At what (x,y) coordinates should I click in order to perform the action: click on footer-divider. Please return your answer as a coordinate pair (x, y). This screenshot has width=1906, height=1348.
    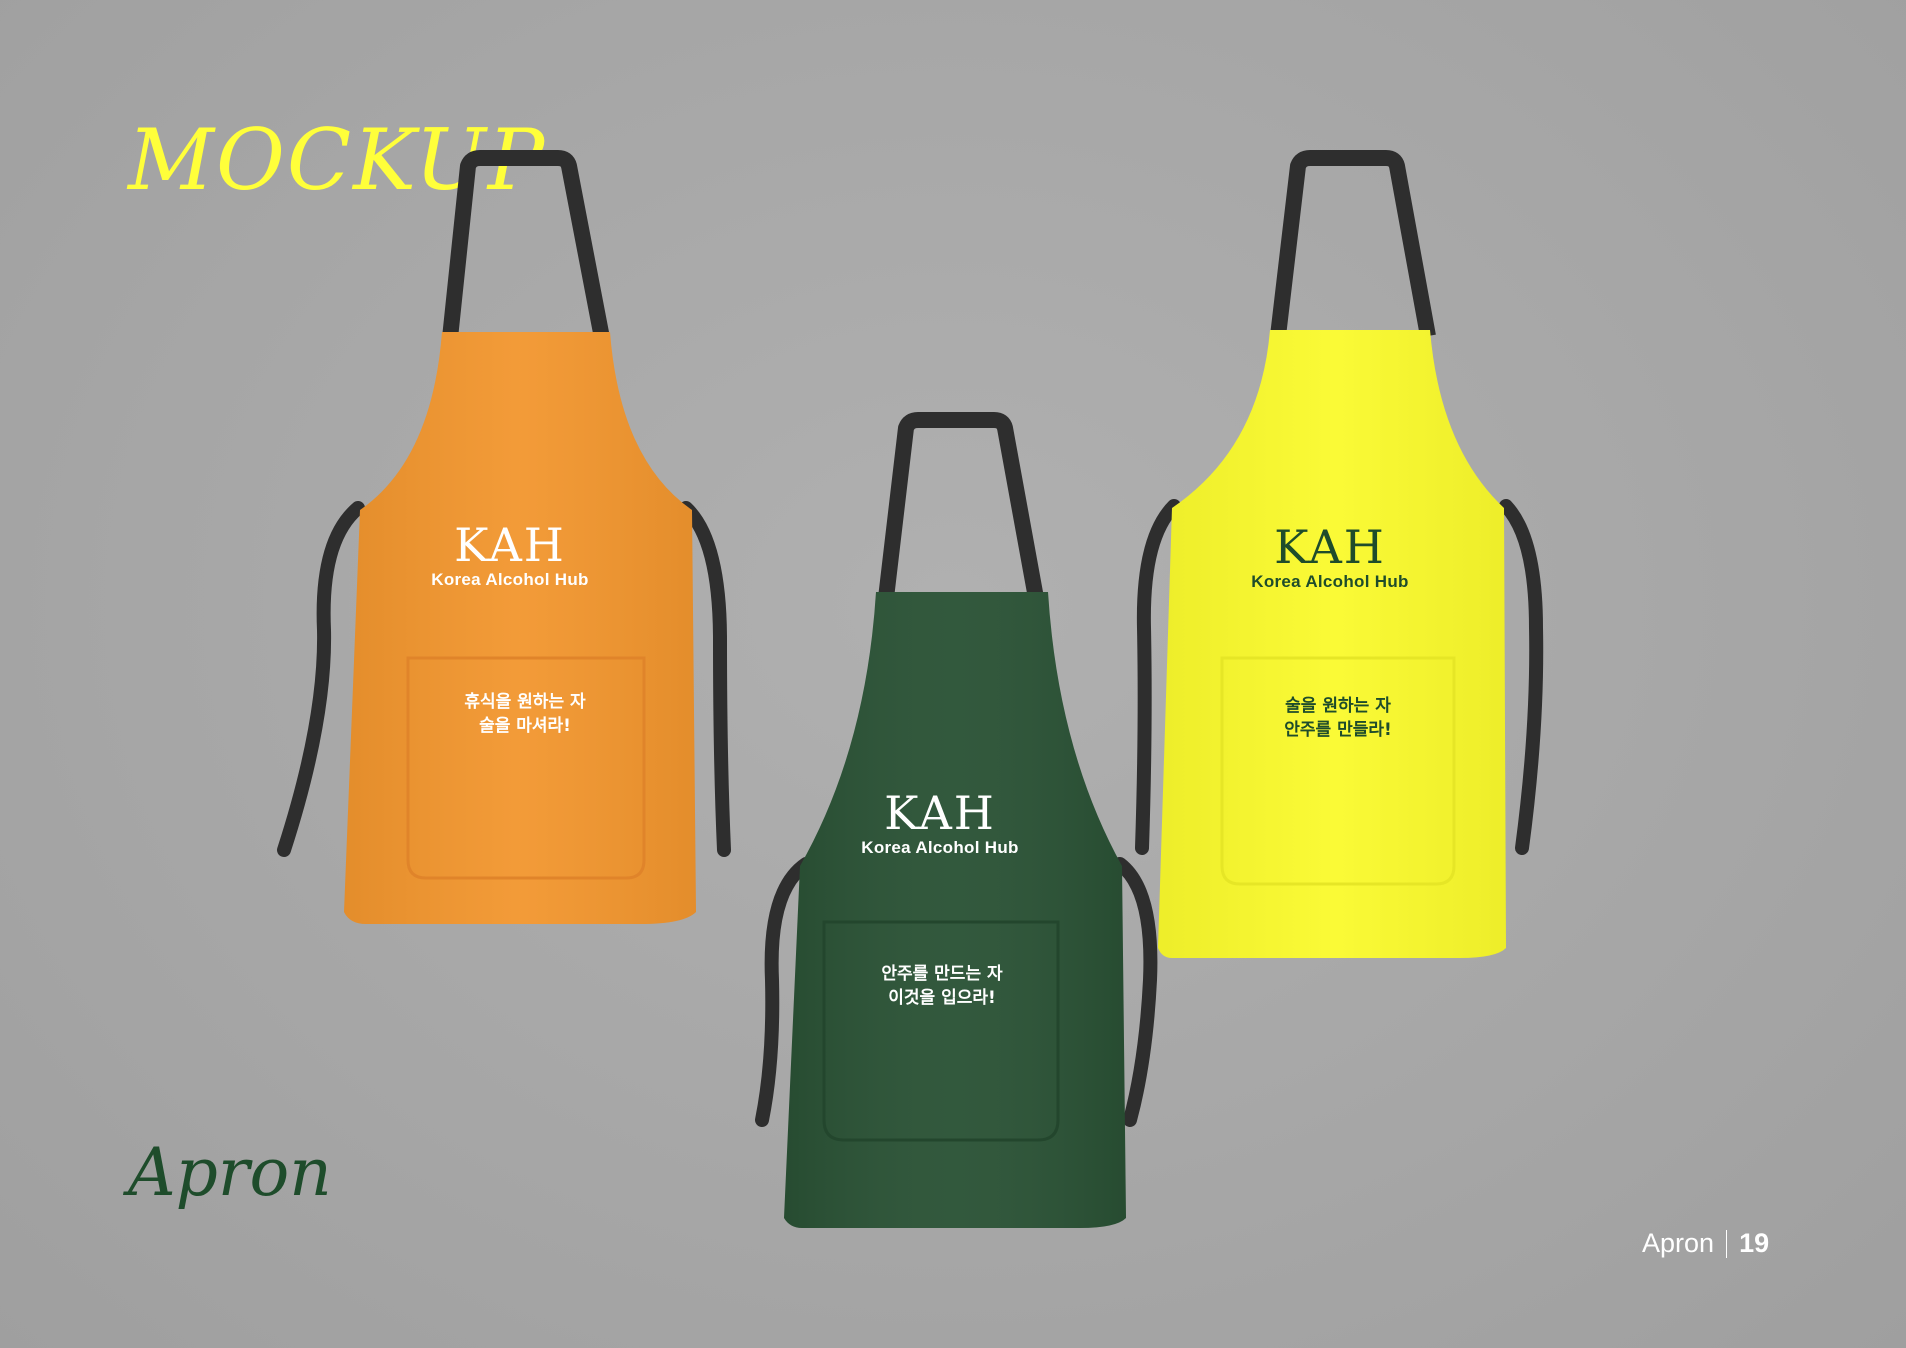
    Looking at the image, I should click on (1727, 1243).